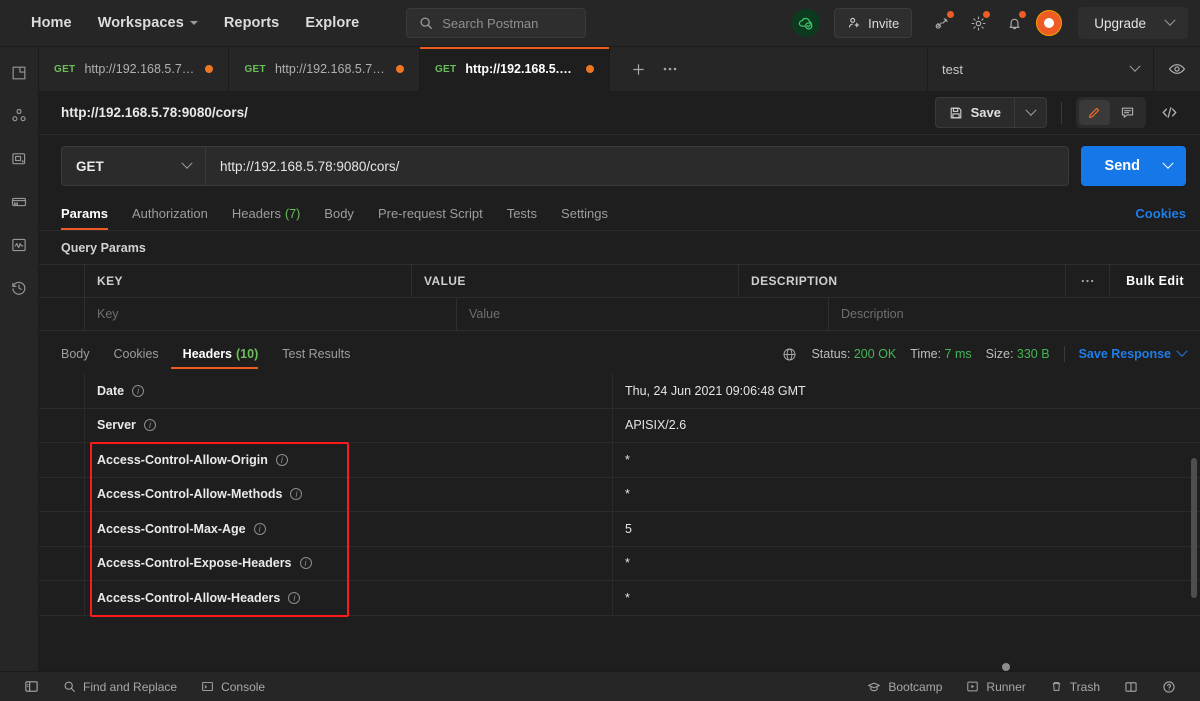 The image size is (1200, 701). Describe the element at coordinates (585, 213) in the screenshot. I see `tab-label: Settings` at that location.